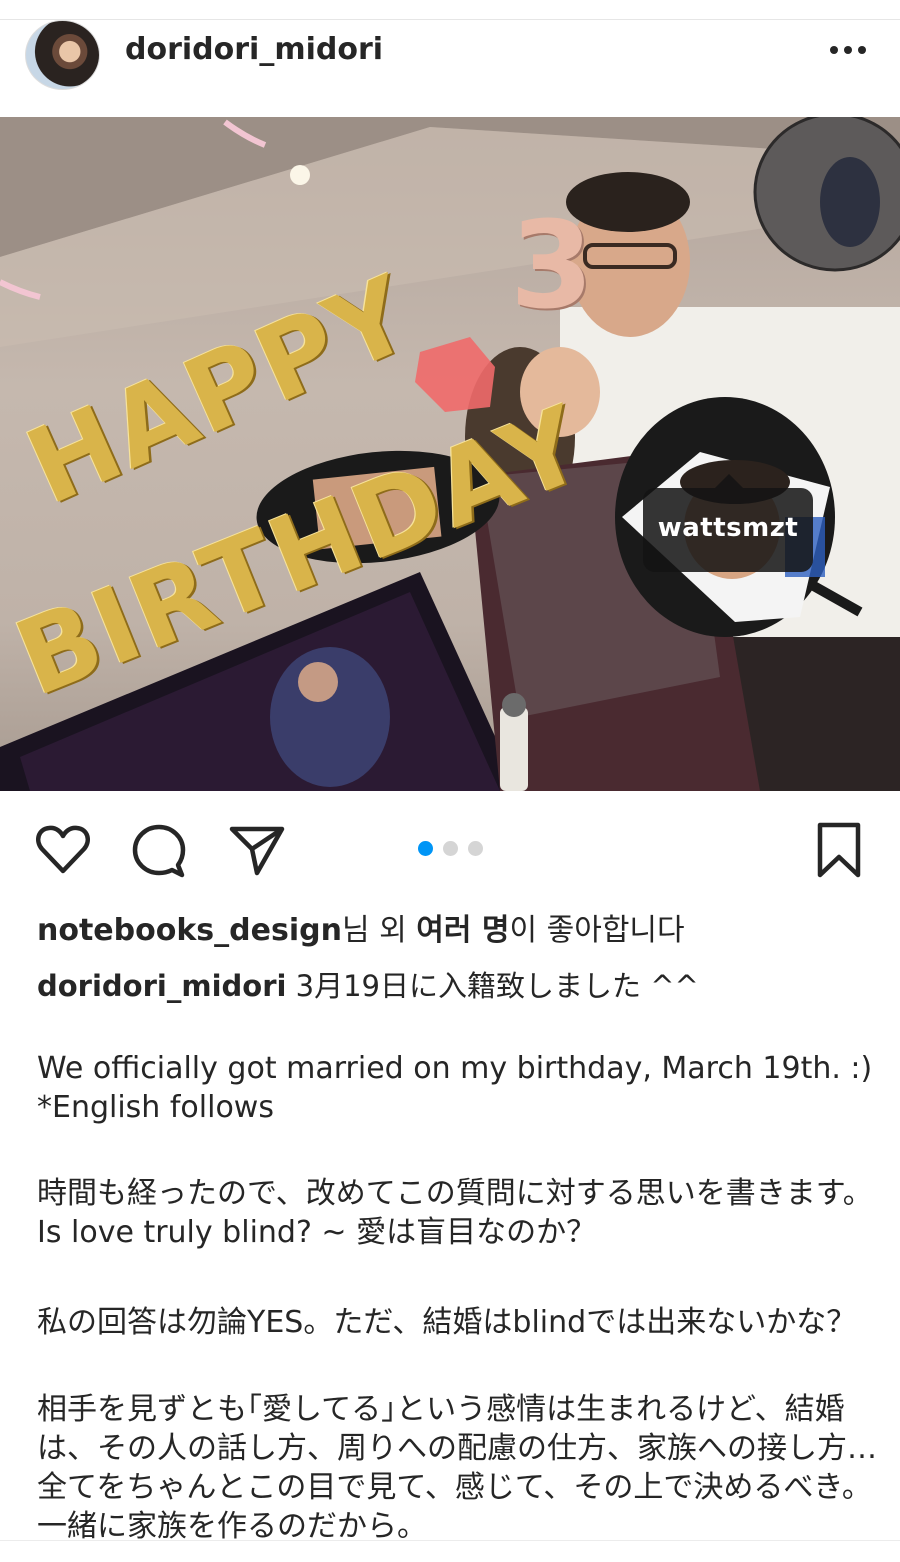 The image size is (900, 1562). What do you see at coordinates (447, 1322) in the screenshot?
I see `caption-paragraph: 私の回答は勿論YES。ただ、結婚はblindでは出来ないかな？` at bounding box center [447, 1322].